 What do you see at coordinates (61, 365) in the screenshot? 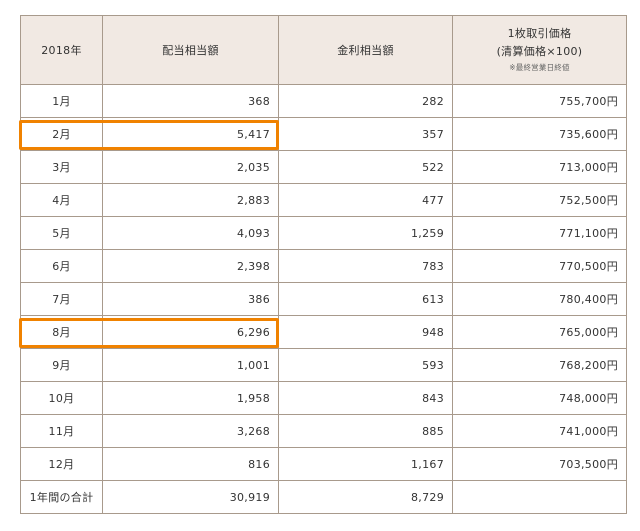
I see `cell-month: 9月` at bounding box center [61, 365].